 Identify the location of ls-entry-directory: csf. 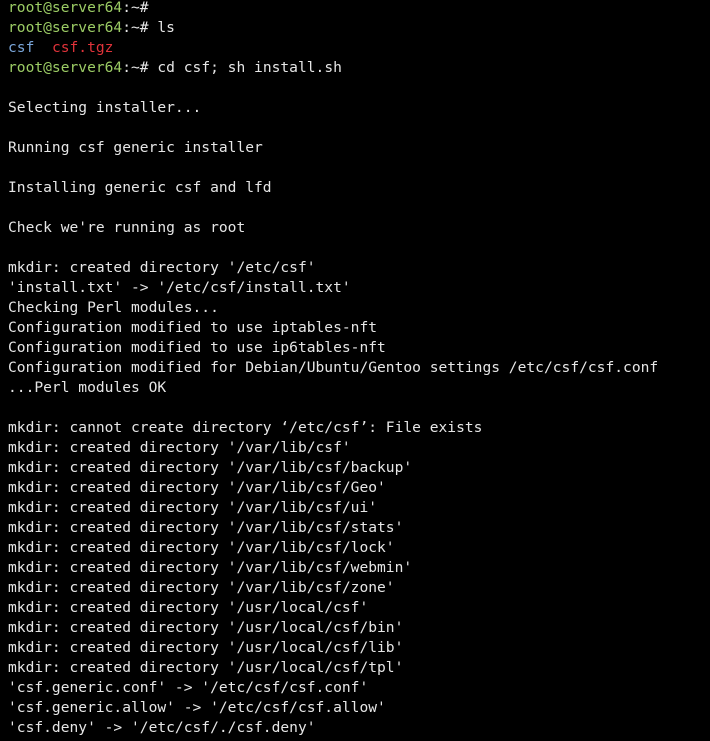
(21, 47).